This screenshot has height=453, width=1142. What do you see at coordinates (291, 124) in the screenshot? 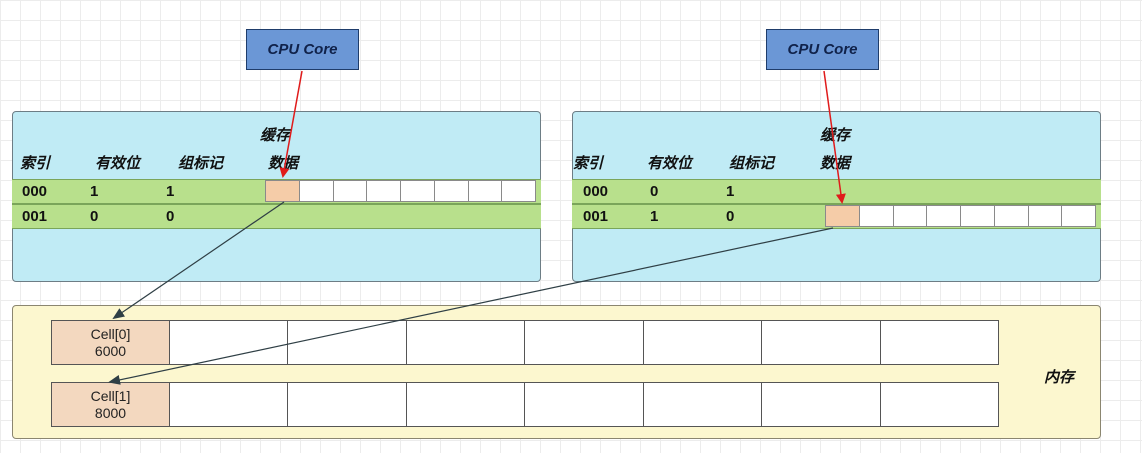
I see `arrow-cpu-left-to-cache` at bounding box center [291, 124].